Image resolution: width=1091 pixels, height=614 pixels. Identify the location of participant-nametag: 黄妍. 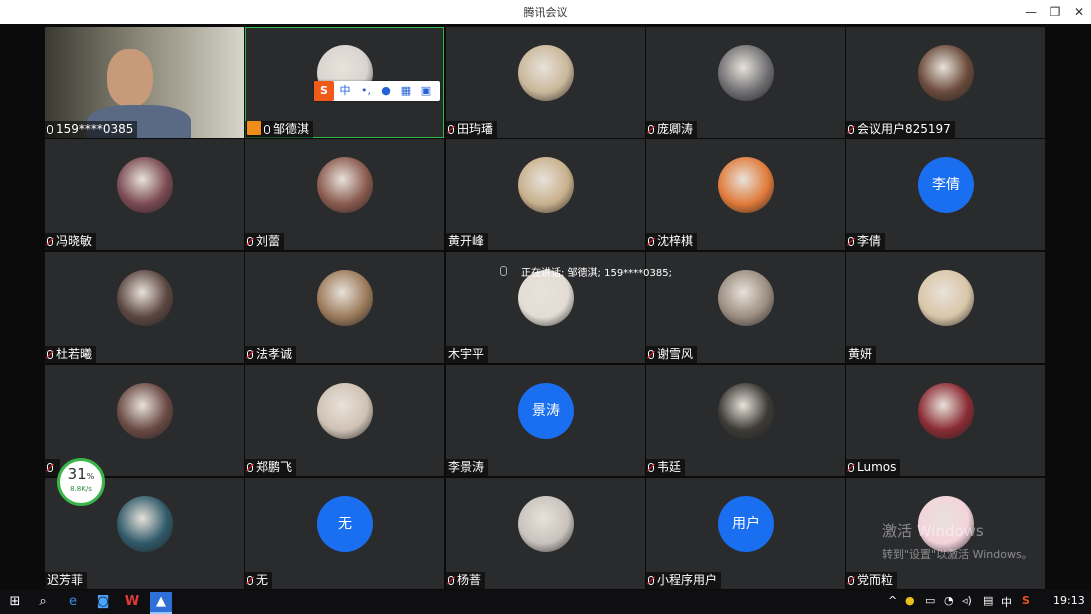
(861, 354).